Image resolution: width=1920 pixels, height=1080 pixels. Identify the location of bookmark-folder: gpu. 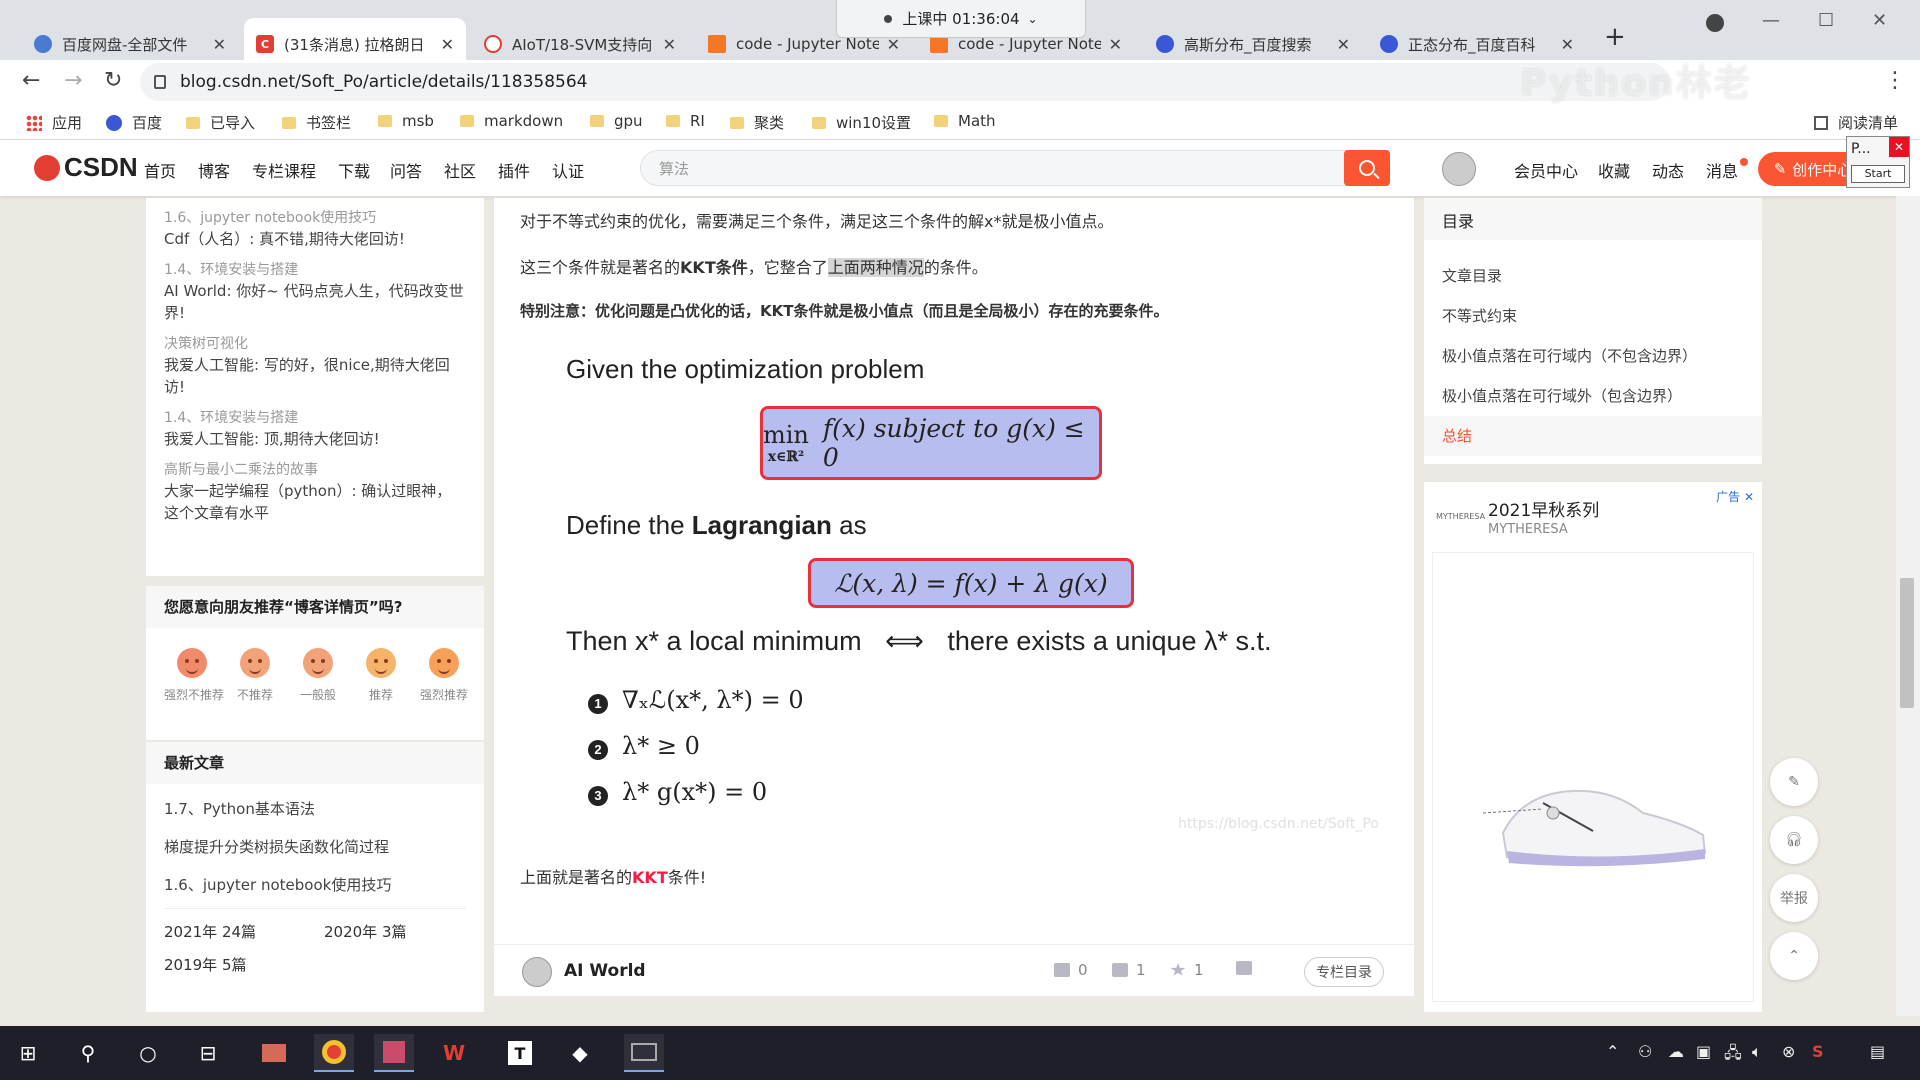
(616, 121).